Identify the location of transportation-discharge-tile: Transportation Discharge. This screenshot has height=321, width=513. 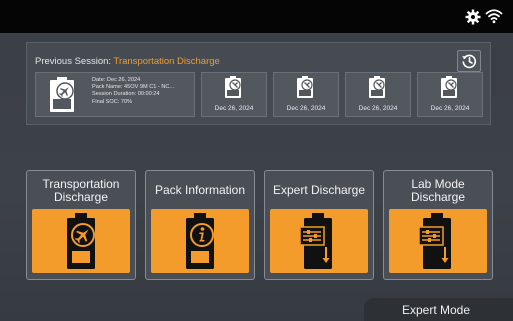
(81, 225).